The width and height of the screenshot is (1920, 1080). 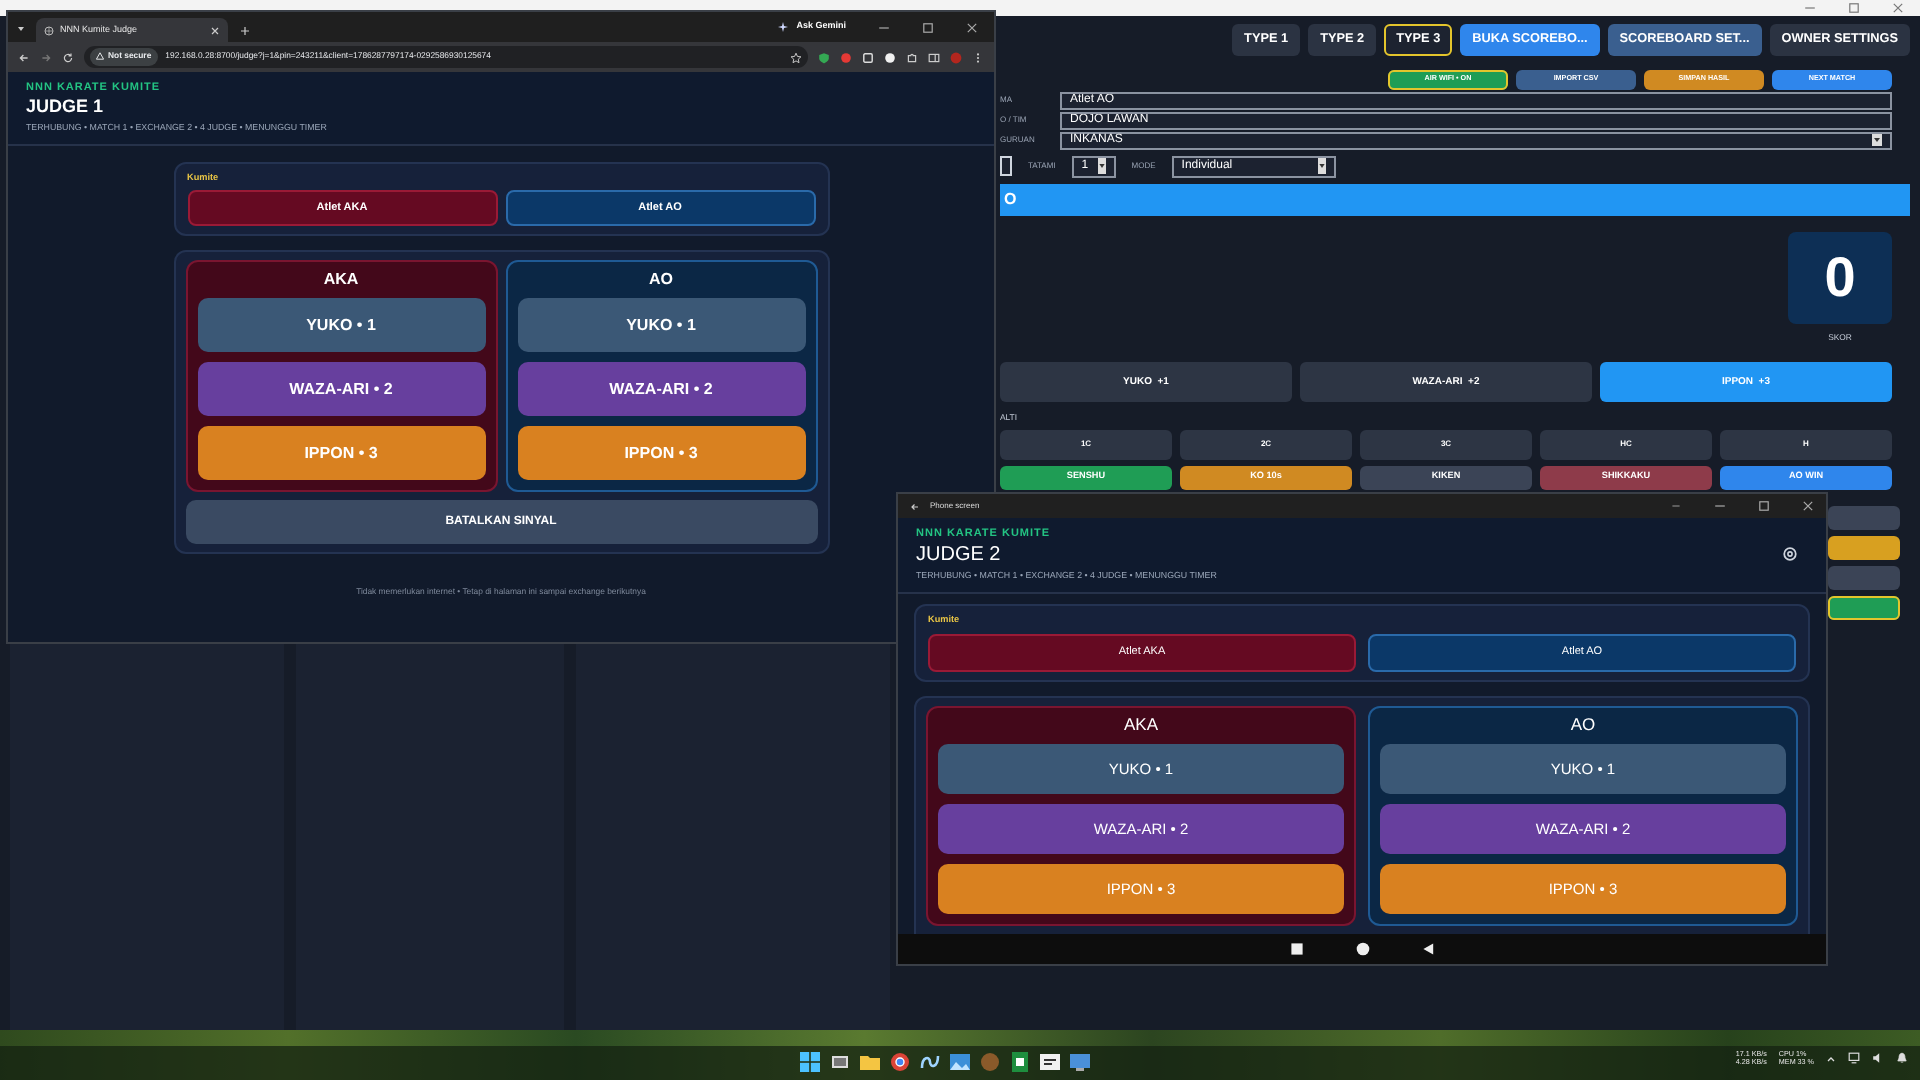 I want to click on side-banner: O, so click(x=1455, y=200).